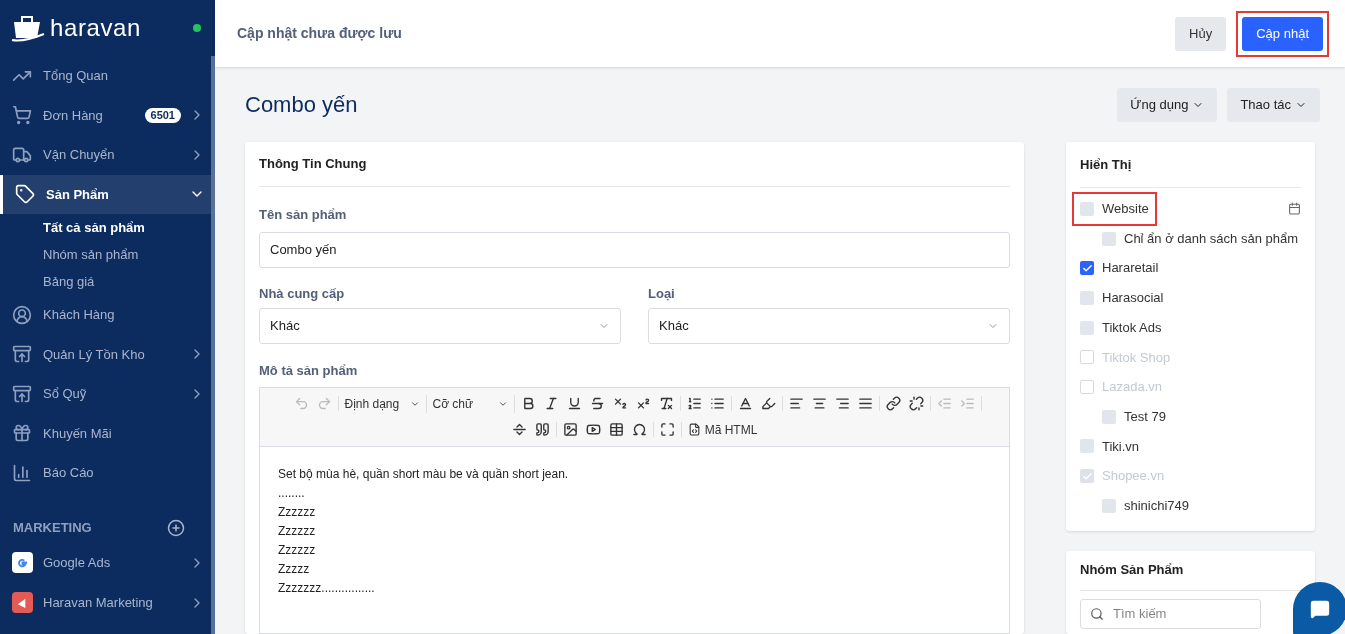 Image resolution: width=1345 pixels, height=634 pixels. What do you see at coordinates (22, 562) in the screenshot?
I see `google-logo-icon` at bounding box center [22, 562].